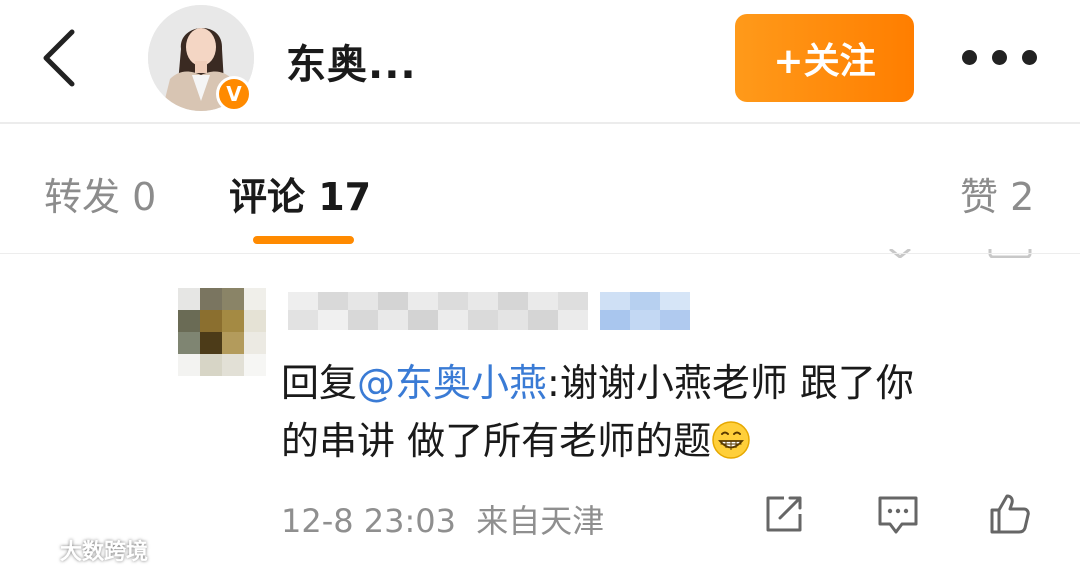 The height and width of the screenshot is (569, 1080). What do you see at coordinates (661, 412) in the screenshot?
I see `comment-body: 回复@东奥小燕:谢谢小燕老师 跟了你 的串讲 做了所有老师的题` at bounding box center [661, 412].